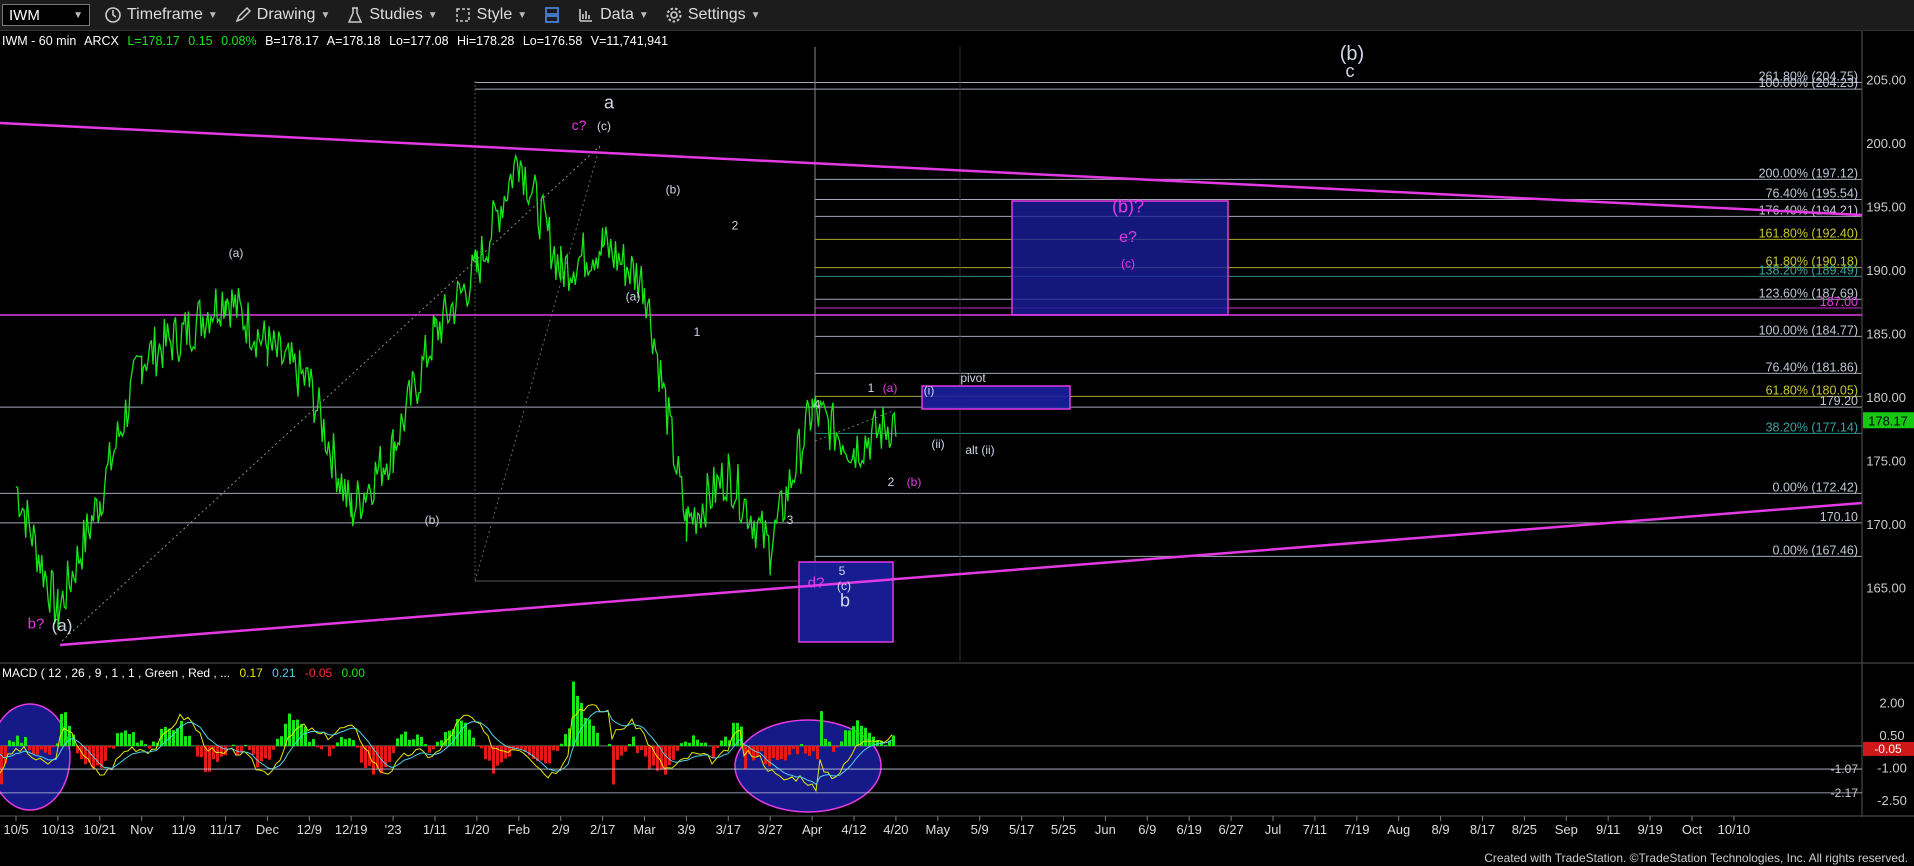 The image size is (1914, 866). What do you see at coordinates (1886, 270) in the screenshot?
I see `y-tick-label: 190.00` at bounding box center [1886, 270].